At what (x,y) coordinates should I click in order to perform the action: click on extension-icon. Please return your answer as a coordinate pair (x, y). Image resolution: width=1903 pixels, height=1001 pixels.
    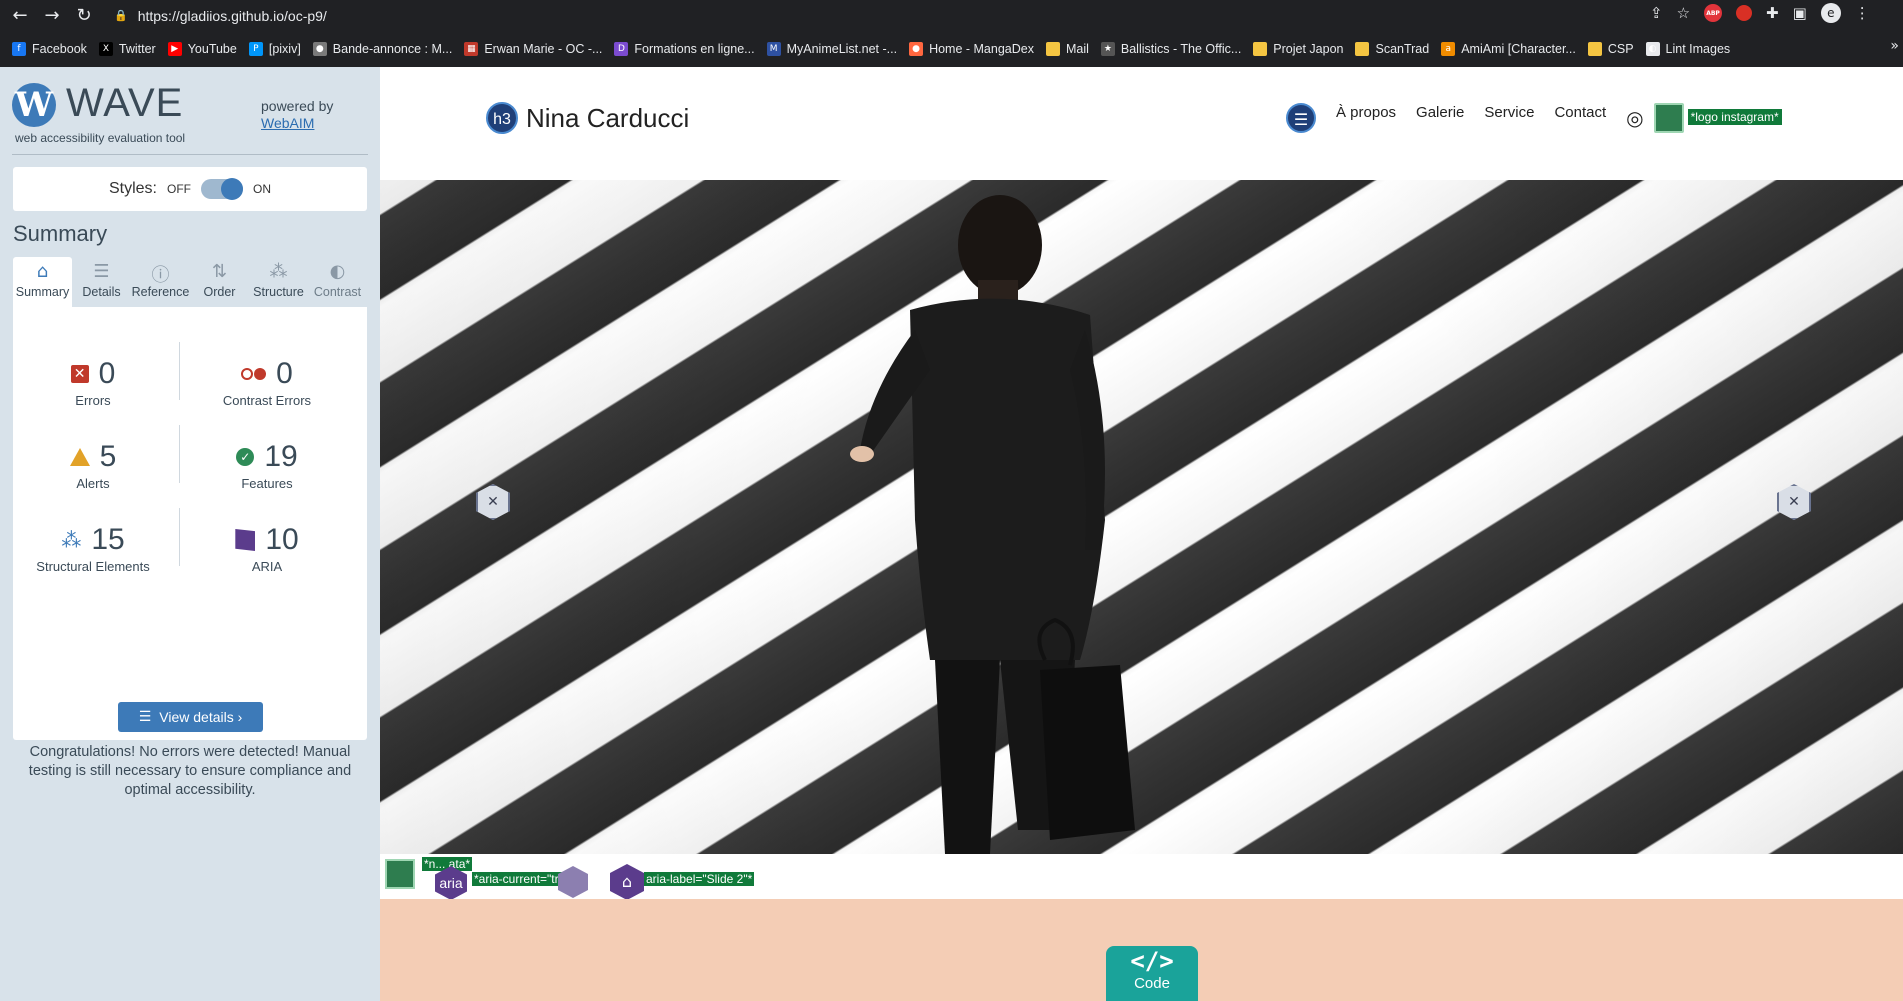
    Looking at the image, I should click on (1744, 13).